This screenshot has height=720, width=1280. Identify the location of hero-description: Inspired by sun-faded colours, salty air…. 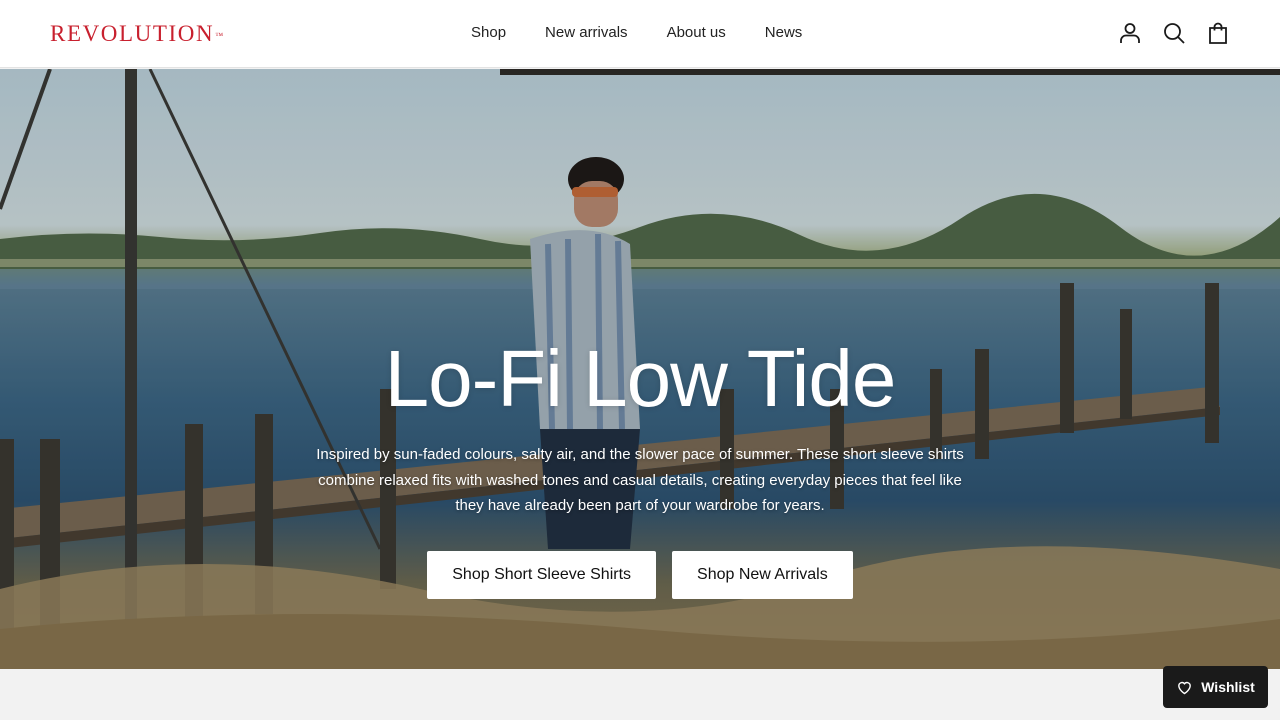
(640, 480).